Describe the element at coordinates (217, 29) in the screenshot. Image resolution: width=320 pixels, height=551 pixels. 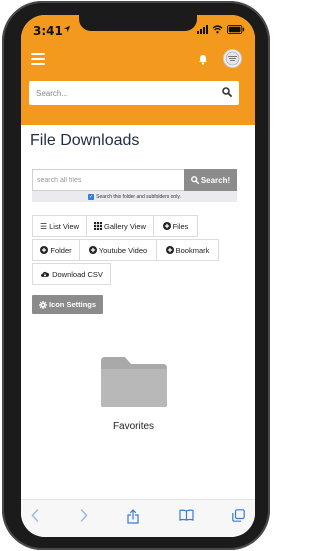
I see `wifi-icon` at that location.